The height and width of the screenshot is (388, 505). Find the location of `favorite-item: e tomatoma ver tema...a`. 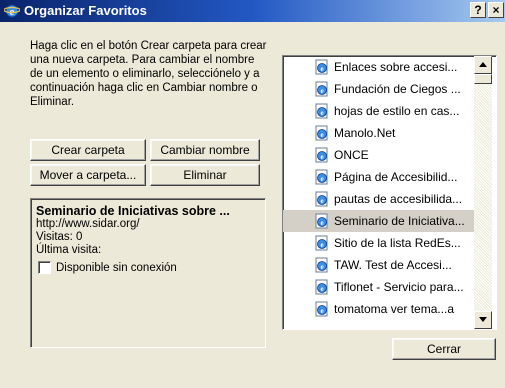

favorite-item: e tomatoma ver tema...a is located at coordinates (379, 309).